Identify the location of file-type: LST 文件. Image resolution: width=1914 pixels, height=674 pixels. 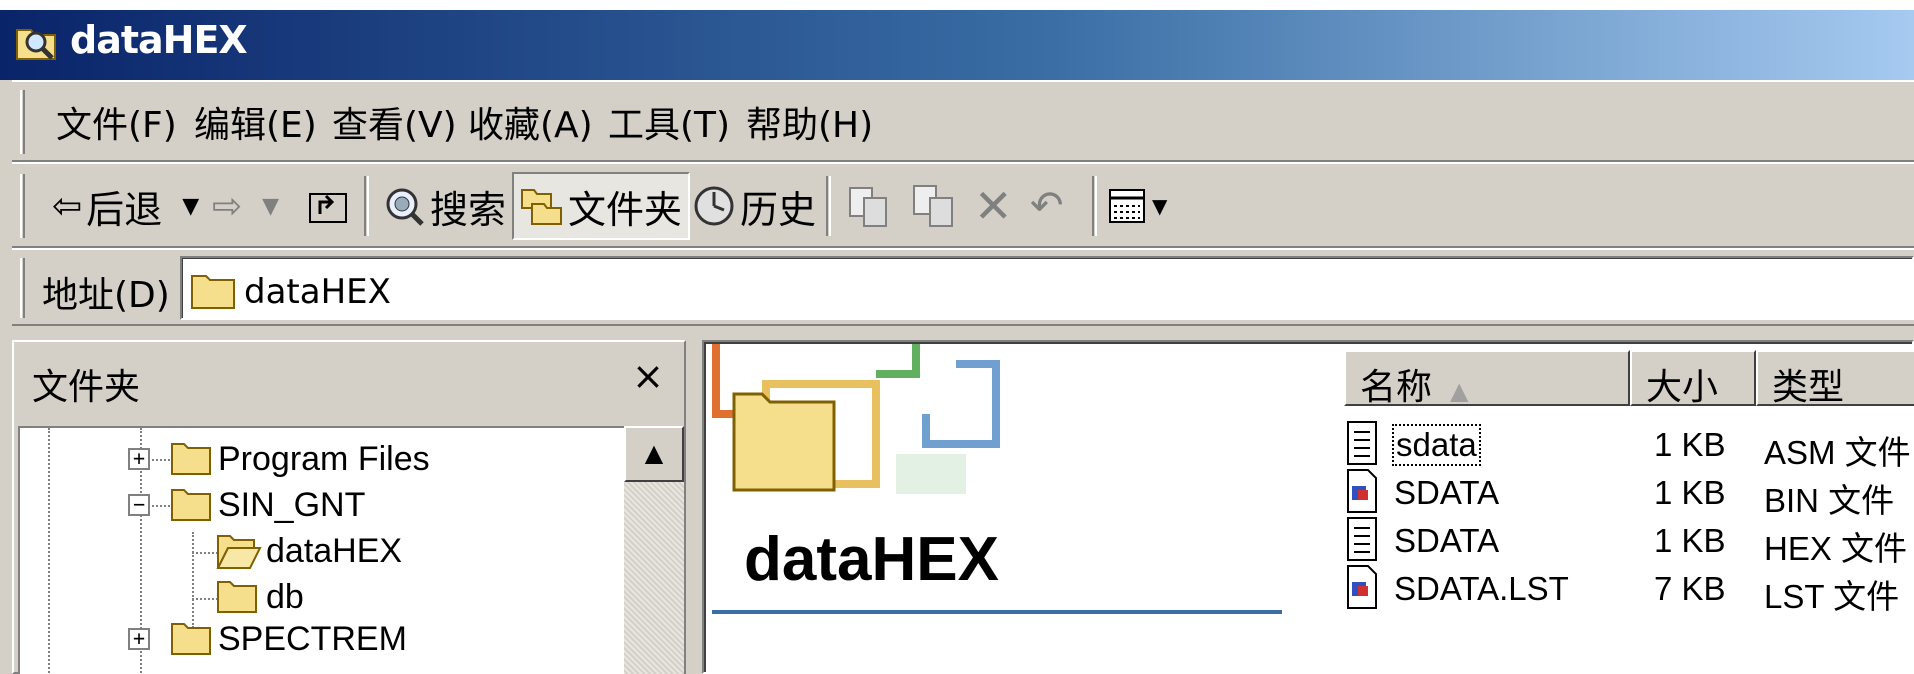
(1832, 596).